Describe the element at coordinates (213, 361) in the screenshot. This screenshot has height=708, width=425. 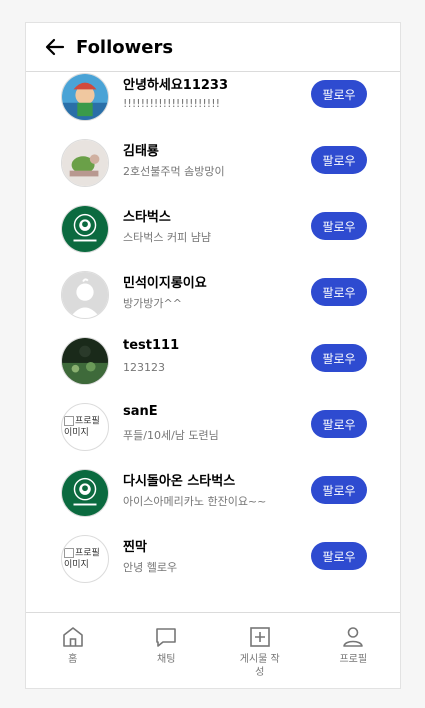
I see `follower-row: test111 123123 팔로우` at that location.